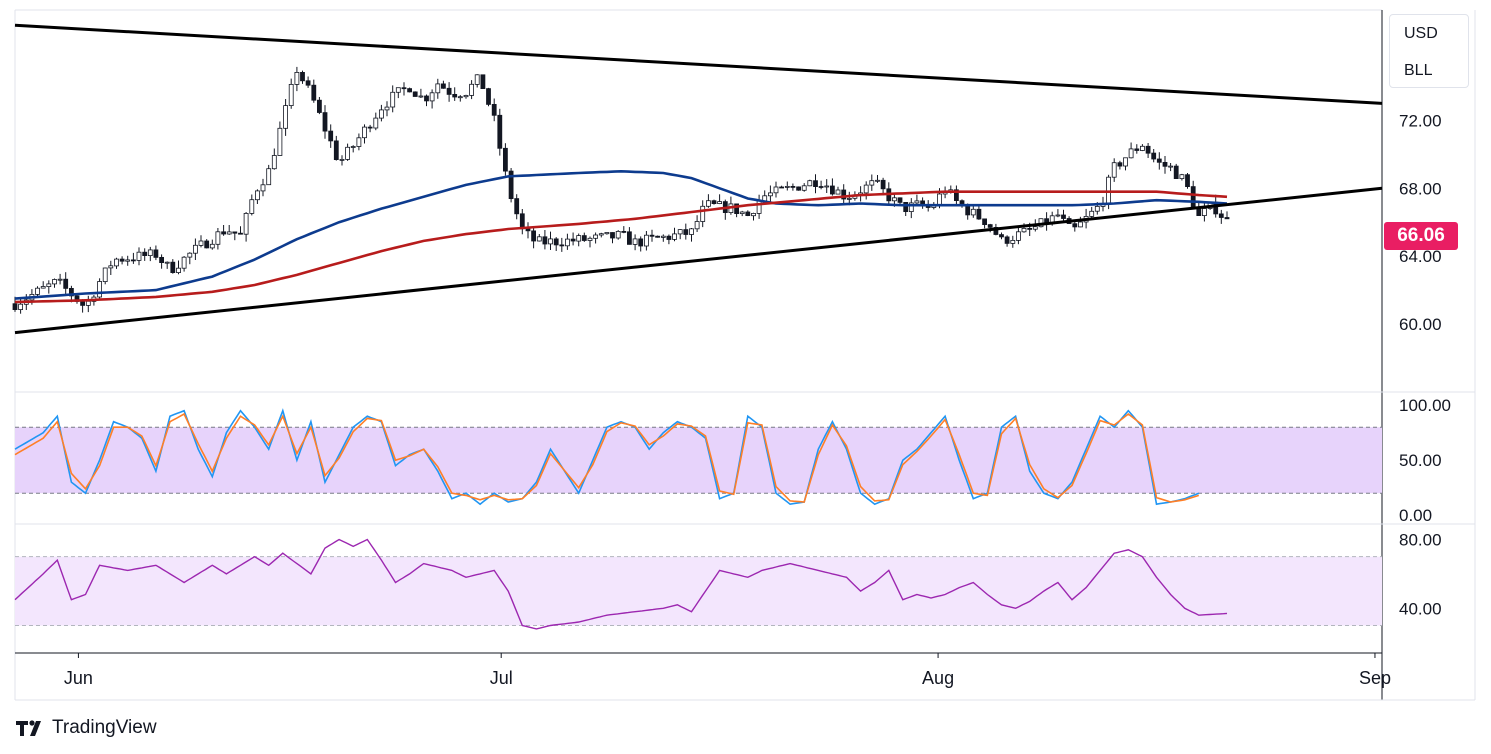 The image size is (1491, 754). Describe the element at coordinates (1420, 256) in the screenshot. I see `price-tick-2: 64.00` at that location.